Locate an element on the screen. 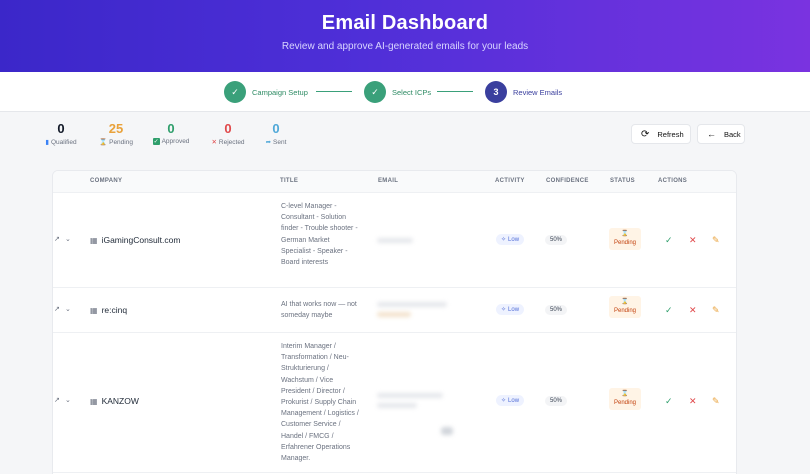 This screenshot has height=474, width=810. col-email: EMAIL is located at coordinates (388, 181).